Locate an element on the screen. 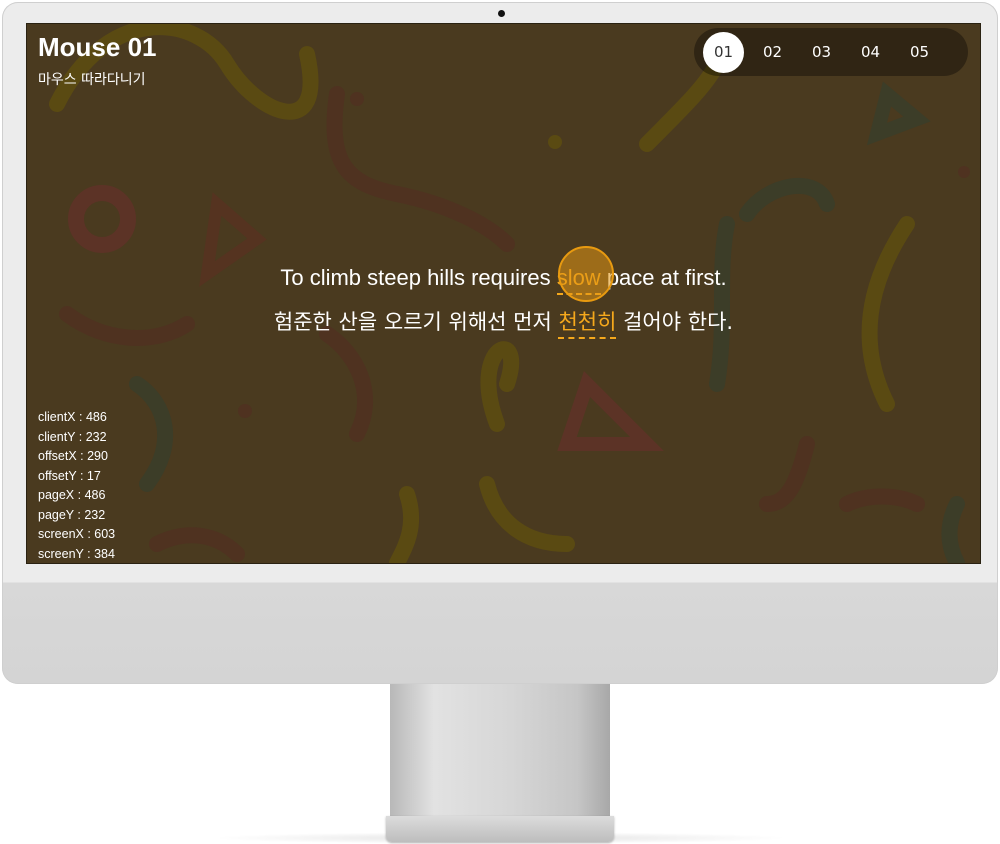 This screenshot has width=1000, height=844. info-page-x: pageX : 486 is located at coordinates (72, 495).